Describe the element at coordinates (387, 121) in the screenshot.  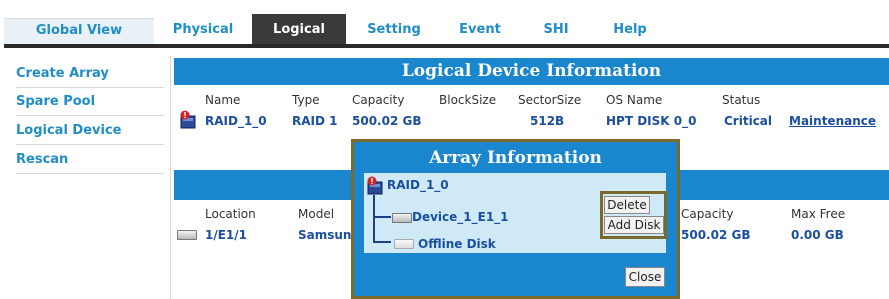
I see `array-capacity: 500.02 GB` at that location.